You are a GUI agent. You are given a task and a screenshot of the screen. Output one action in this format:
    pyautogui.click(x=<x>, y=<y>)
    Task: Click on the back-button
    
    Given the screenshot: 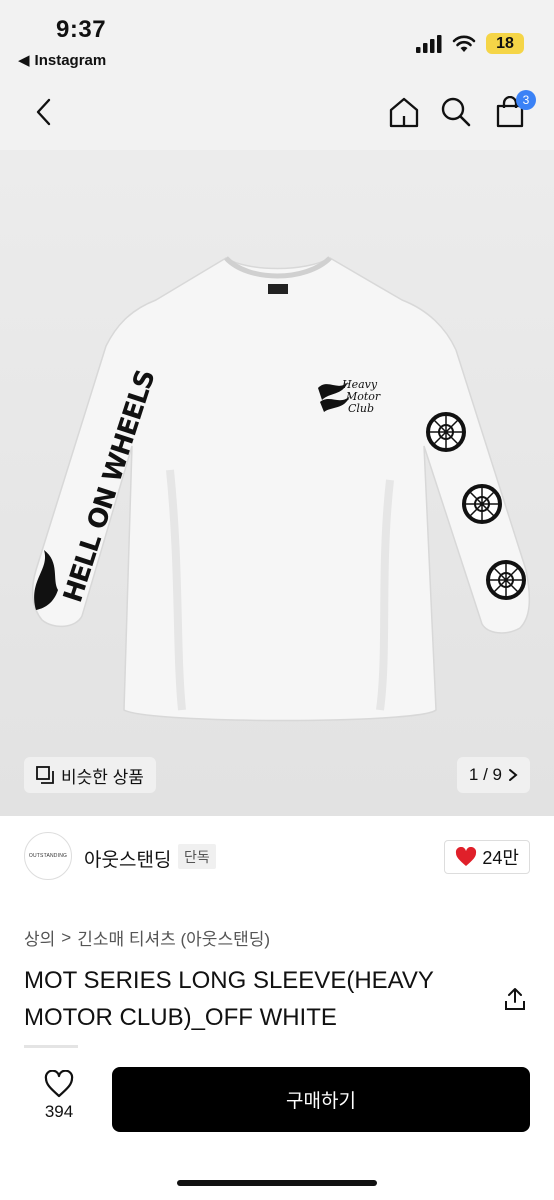 What is the action you would take?
    pyautogui.click(x=43, y=112)
    